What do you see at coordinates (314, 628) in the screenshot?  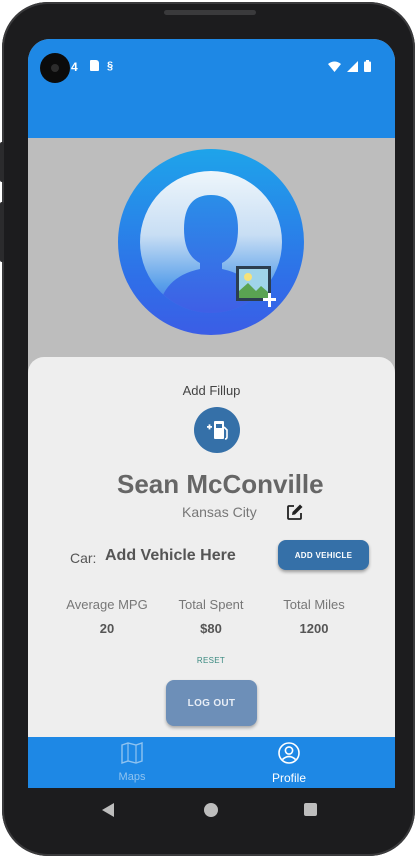 I see `stat-value: 1200` at bounding box center [314, 628].